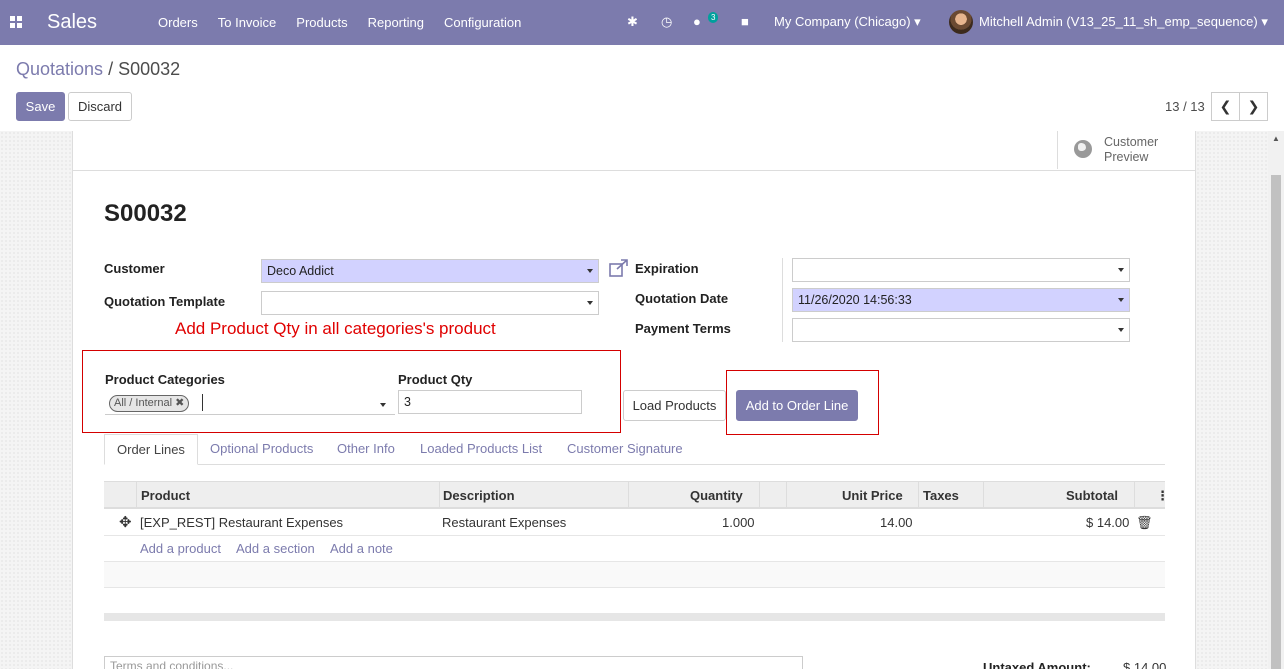 The image size is (1284, 669). I want to click on product-qty-input: 3, so click(490, 402).